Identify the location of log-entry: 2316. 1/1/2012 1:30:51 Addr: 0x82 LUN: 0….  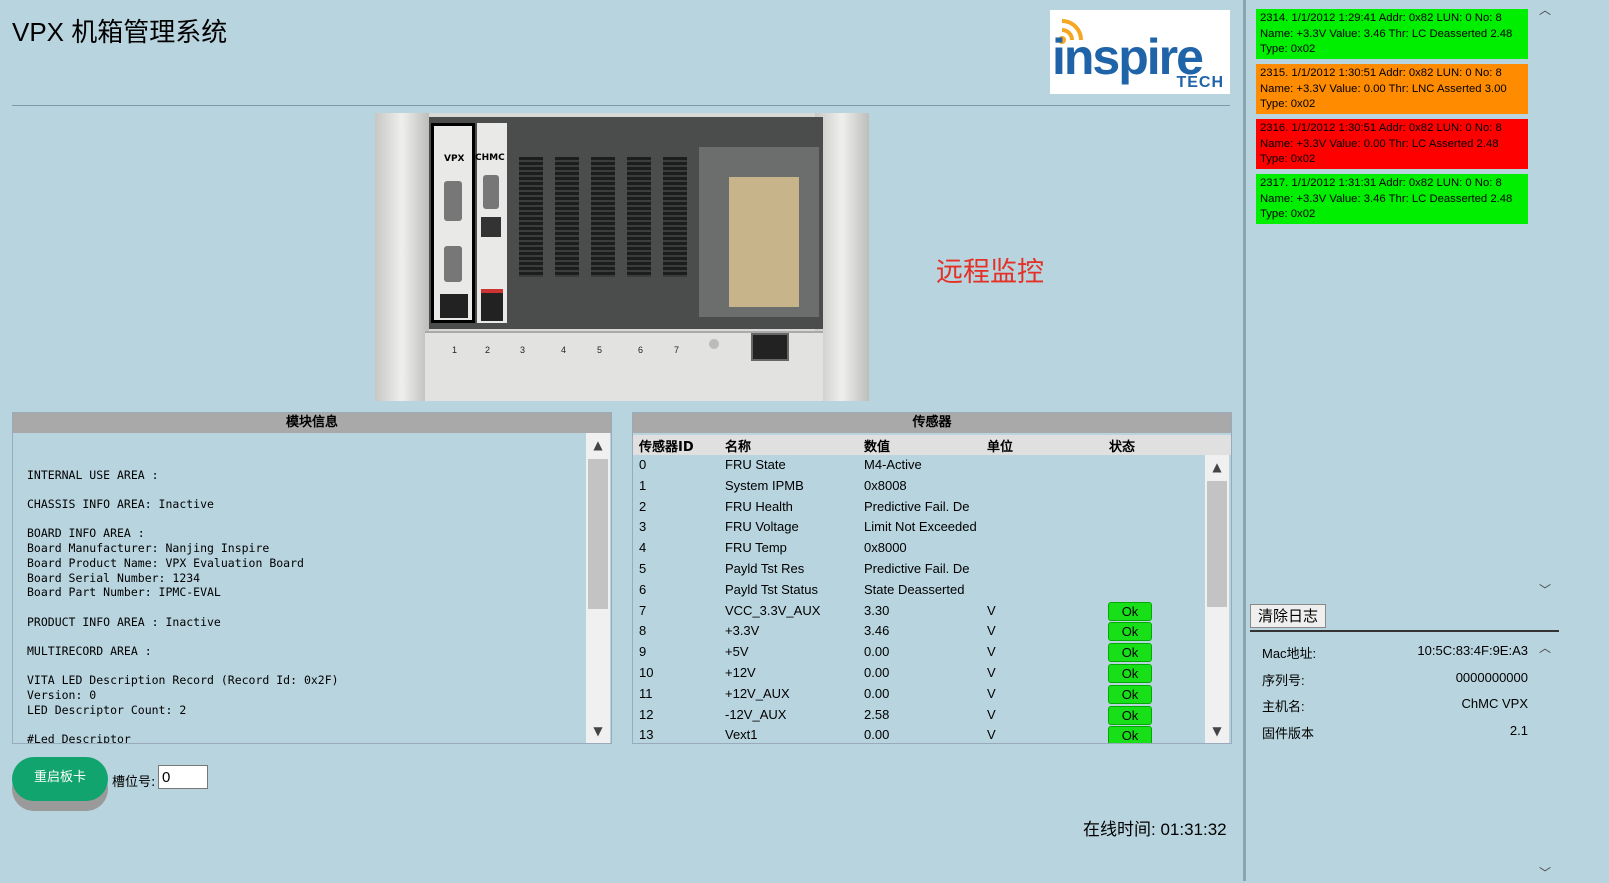
(1392, 144).